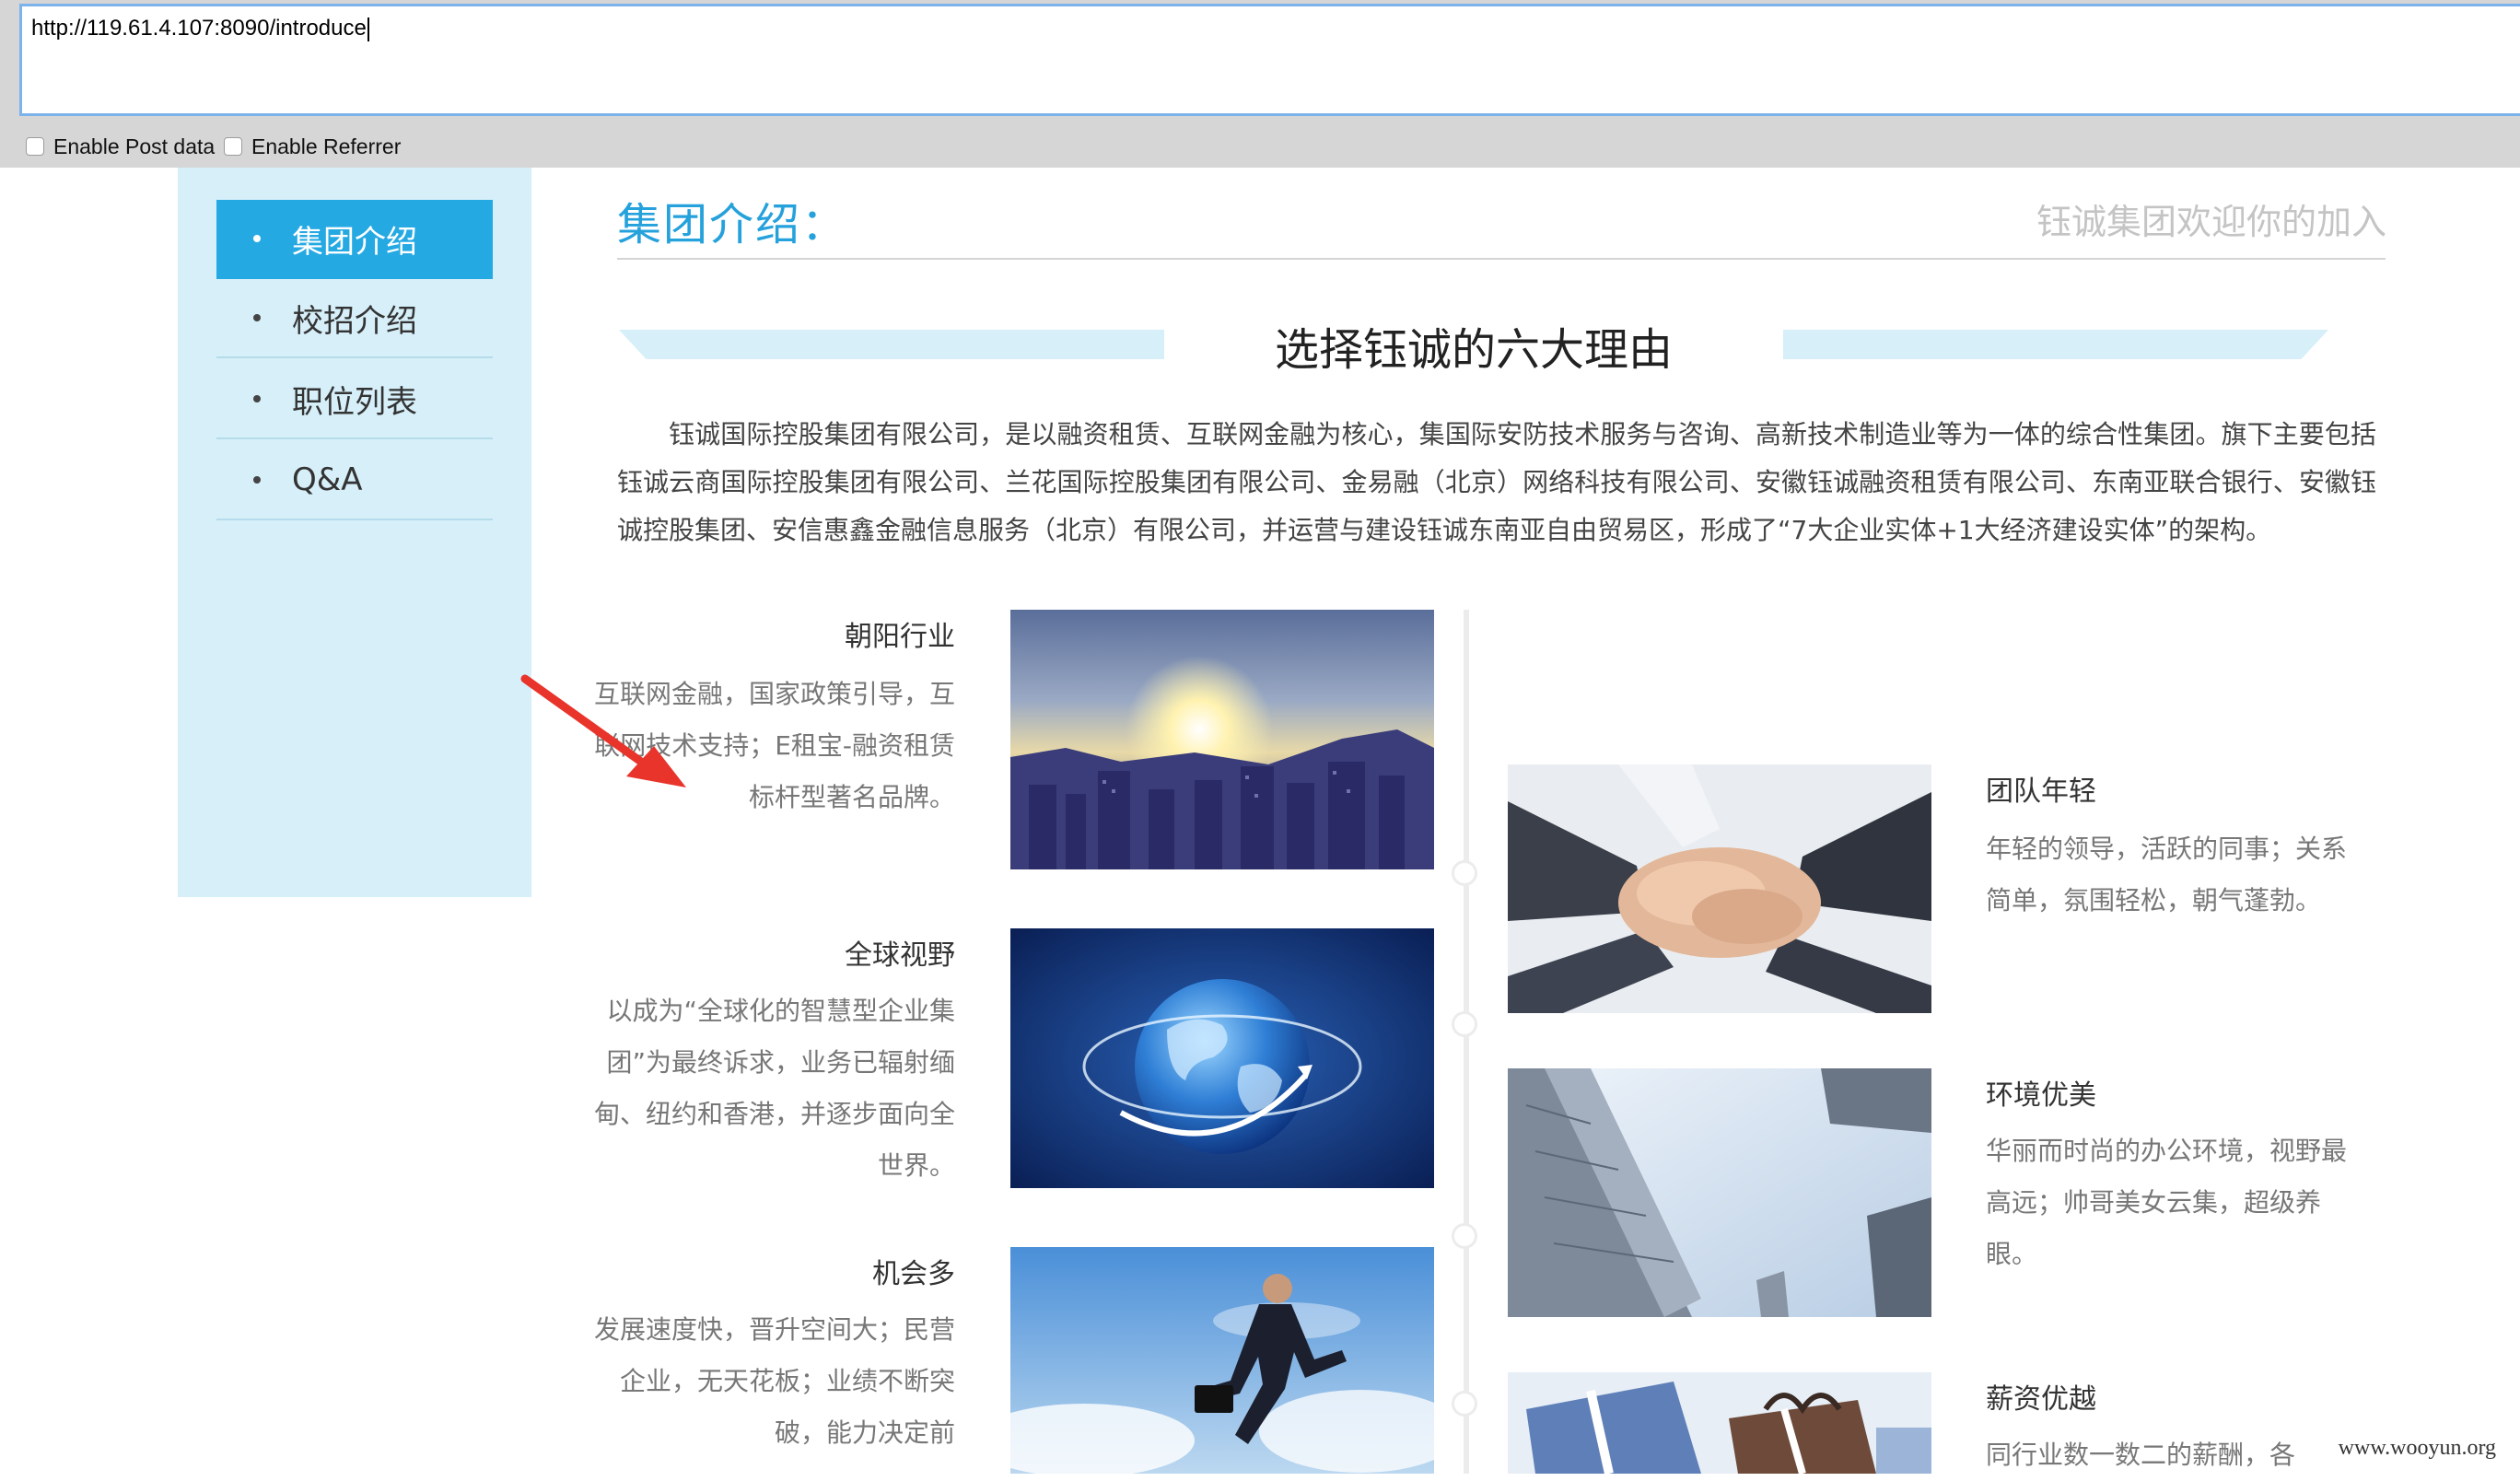 The image size is (2520, 1481). Describe the element at coordinates (327, 479) in the screenshot. I see `sidebar-item-label: Q&A` at that location.